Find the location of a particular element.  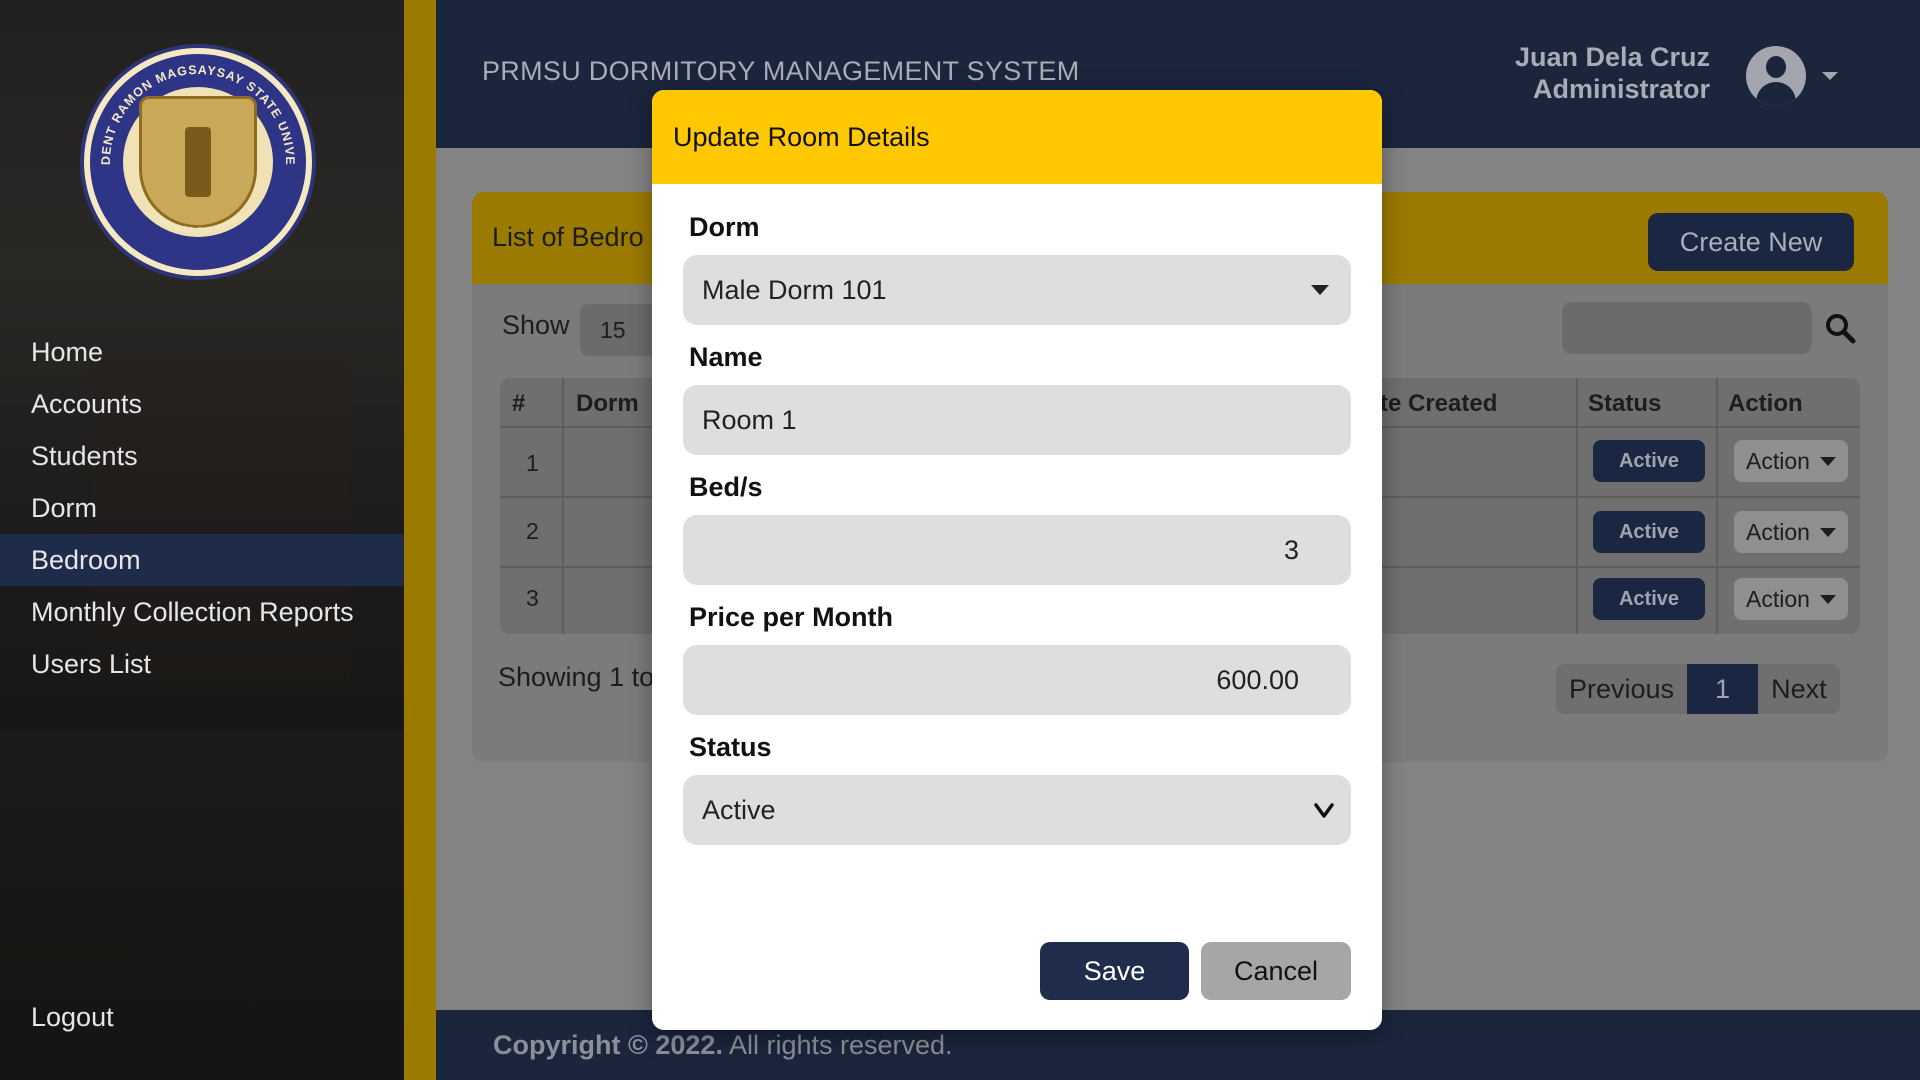

modal-title: Update Room Details is located at coordinates (801, 137).